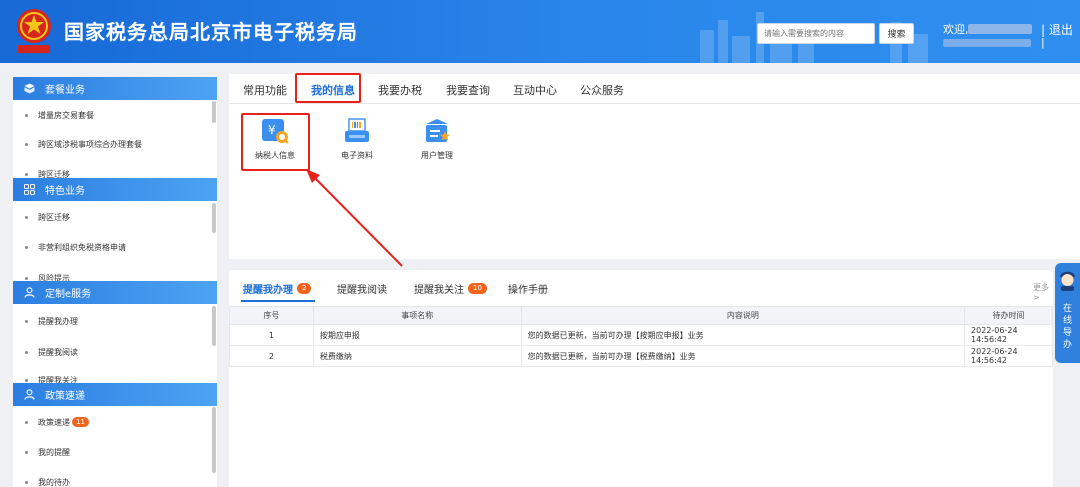 This screenshot has height=487, width=1080. I want to click on column-header: 事项名称, so click(417, 315).